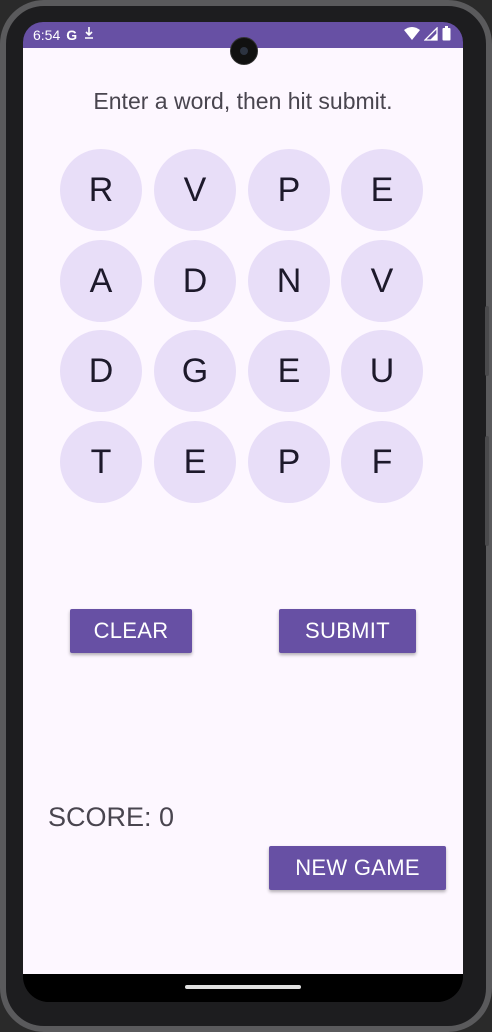 The image size is (492, 1032). What do you see at coordinates (244, 51) in the screenshot?
I see `front-camera` at bounding box center [244, 51].